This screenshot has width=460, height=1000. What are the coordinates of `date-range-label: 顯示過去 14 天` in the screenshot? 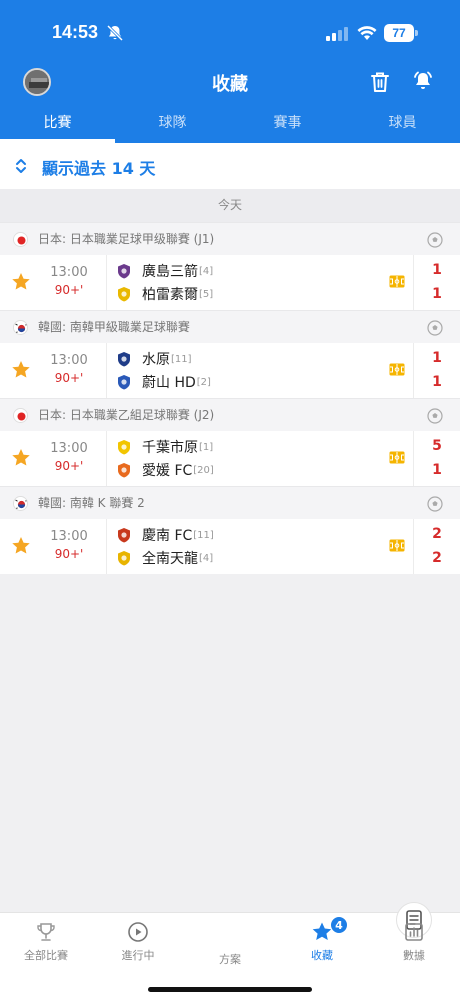 It's located at (99, 168).